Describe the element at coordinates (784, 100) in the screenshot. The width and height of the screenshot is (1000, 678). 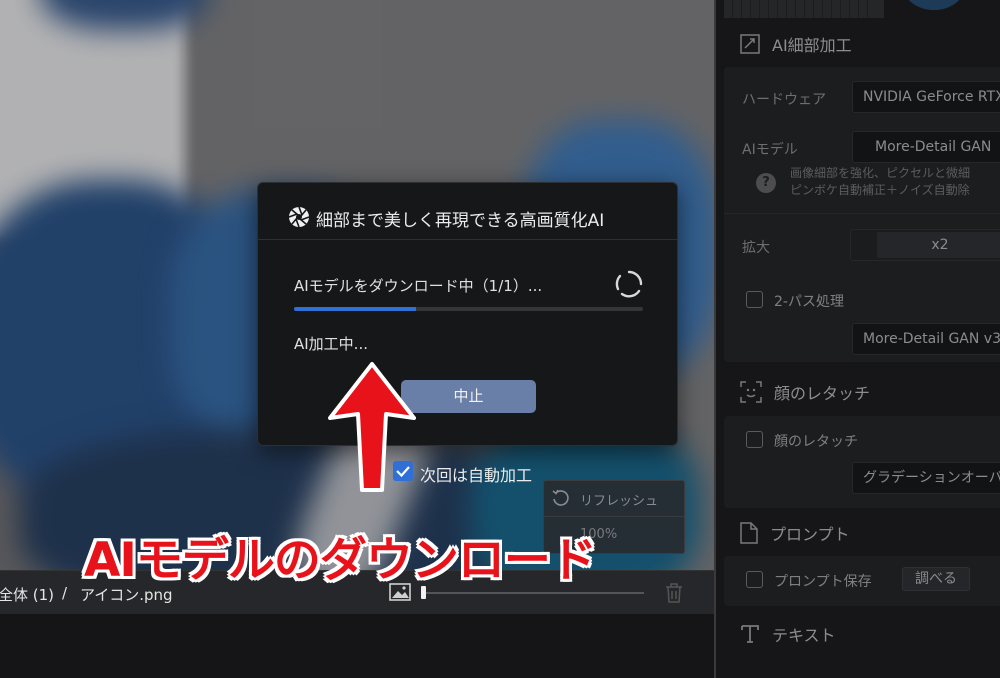
I see `hardware-label: ハードウェア` at that location.